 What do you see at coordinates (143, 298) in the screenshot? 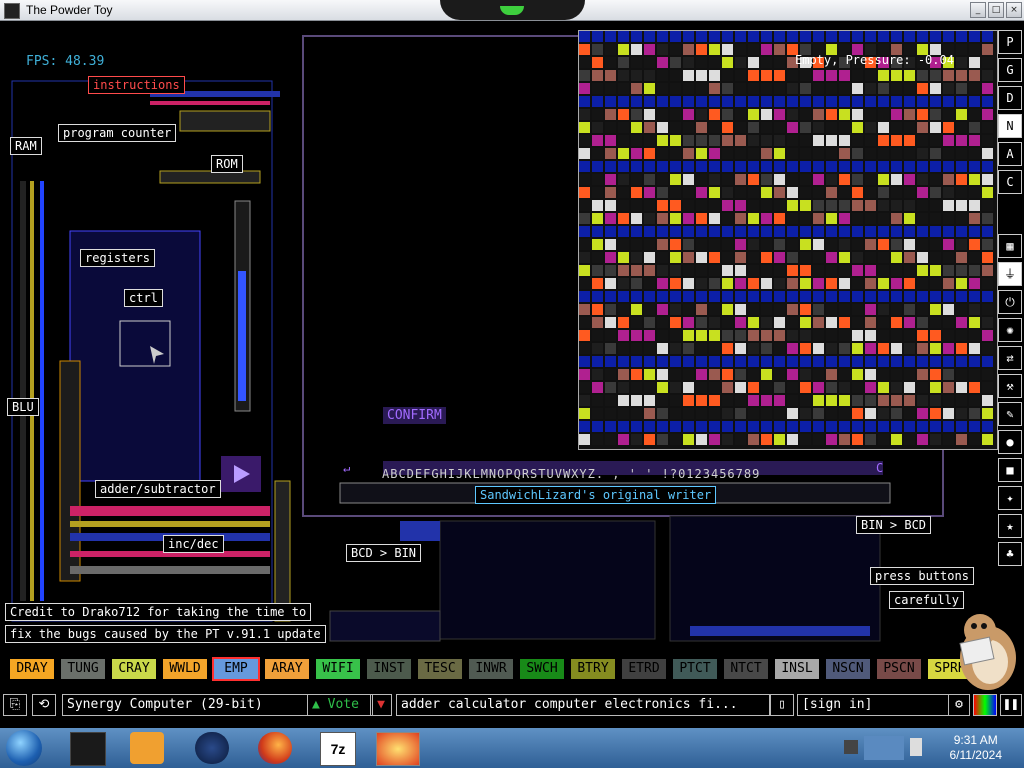
I see `label-ctrl: ctrl` at bounding box center [143, 298].